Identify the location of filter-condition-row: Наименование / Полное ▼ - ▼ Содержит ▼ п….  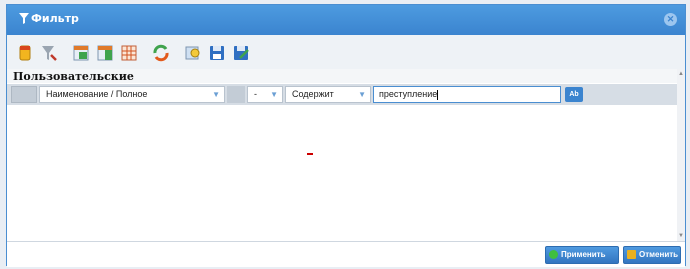
(342, 94).